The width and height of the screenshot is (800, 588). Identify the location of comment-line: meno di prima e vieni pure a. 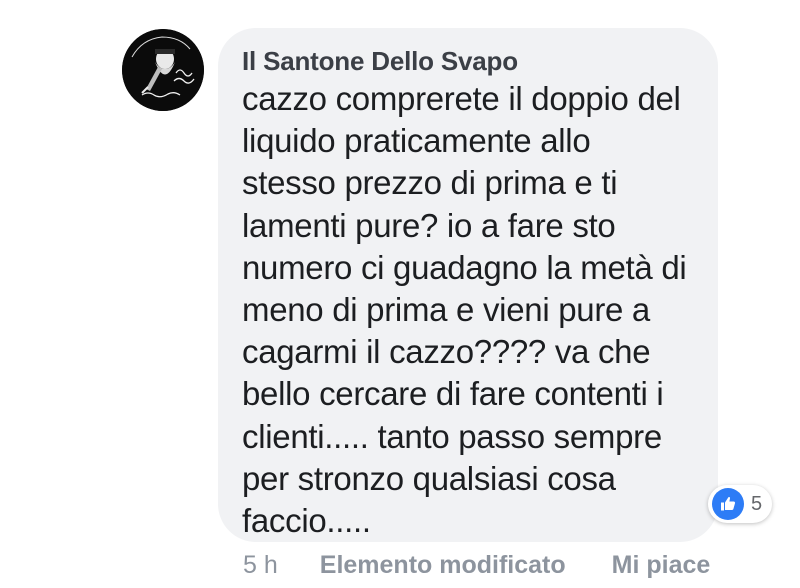
(446, 310).